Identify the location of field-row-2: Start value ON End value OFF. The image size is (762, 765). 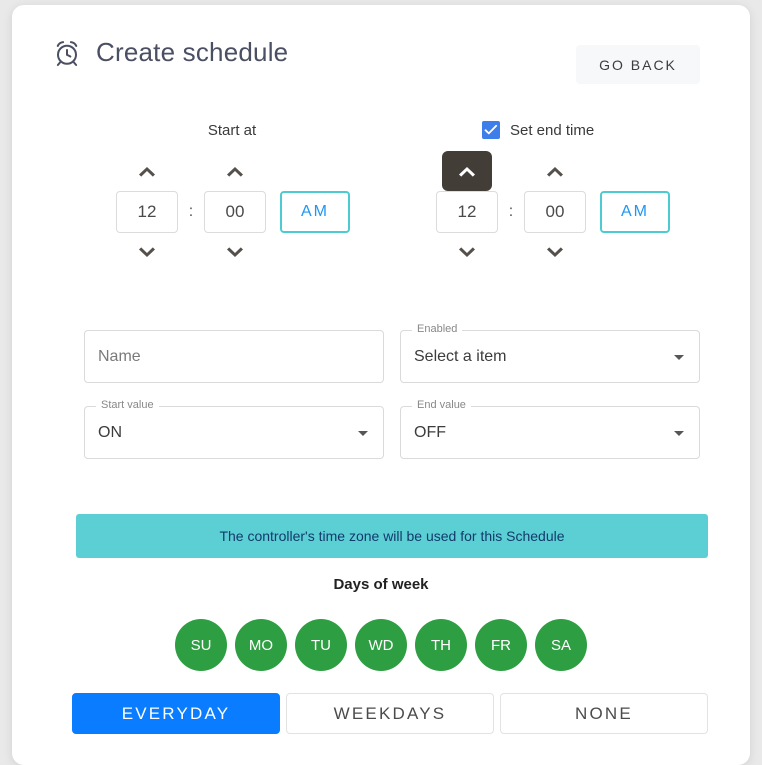
(392, 429).